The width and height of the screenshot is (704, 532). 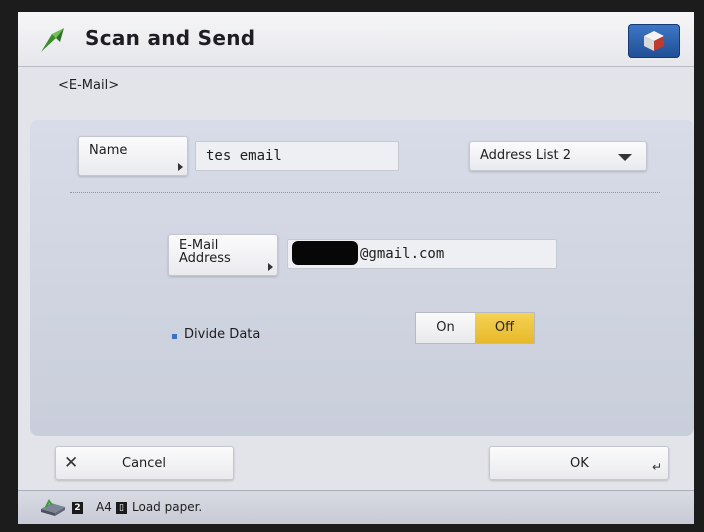 I want to click on title-bar: Scan and Send, so click(x=356, y=39).